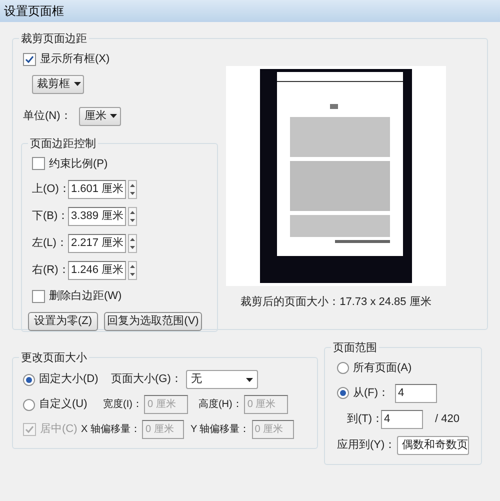 This screenshot has height=501, width=500. What do you see at coordinates (68, 380) in the screenshot?
I see `radio-label: 固定大小(D)` at bounding box center [68, 380].